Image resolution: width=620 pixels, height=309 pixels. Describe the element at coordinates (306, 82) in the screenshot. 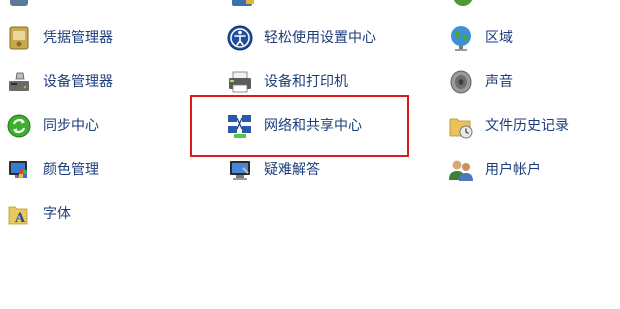

I see `item-label: 设备和打印机` at that location.